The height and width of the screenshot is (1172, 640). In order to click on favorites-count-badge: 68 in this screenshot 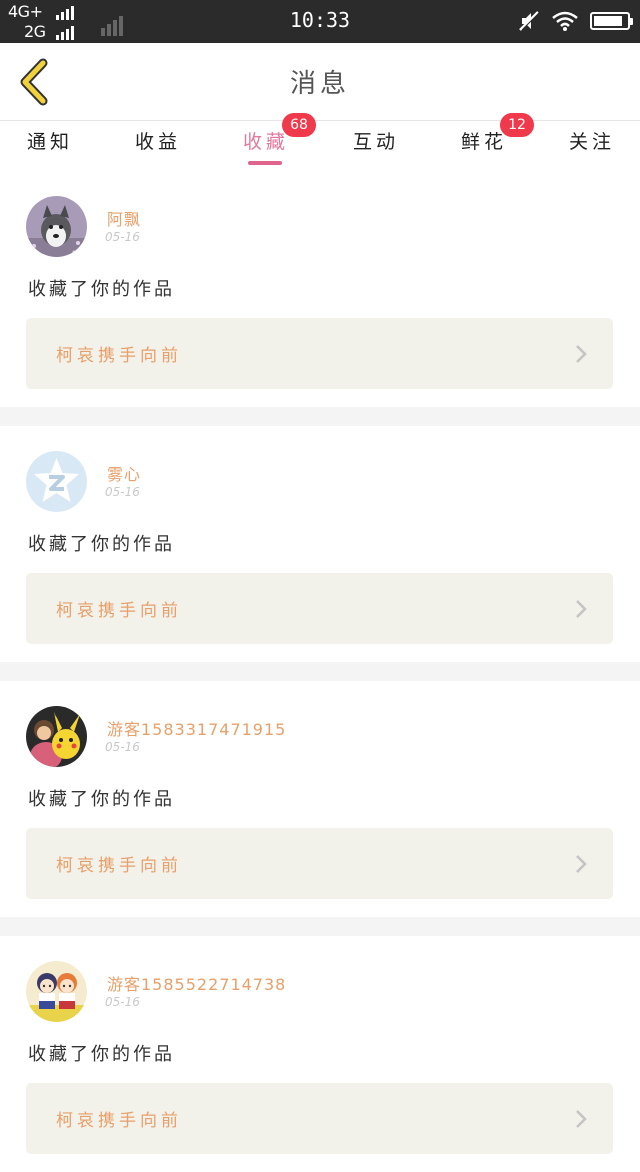, I will do `click(299, 125)`.